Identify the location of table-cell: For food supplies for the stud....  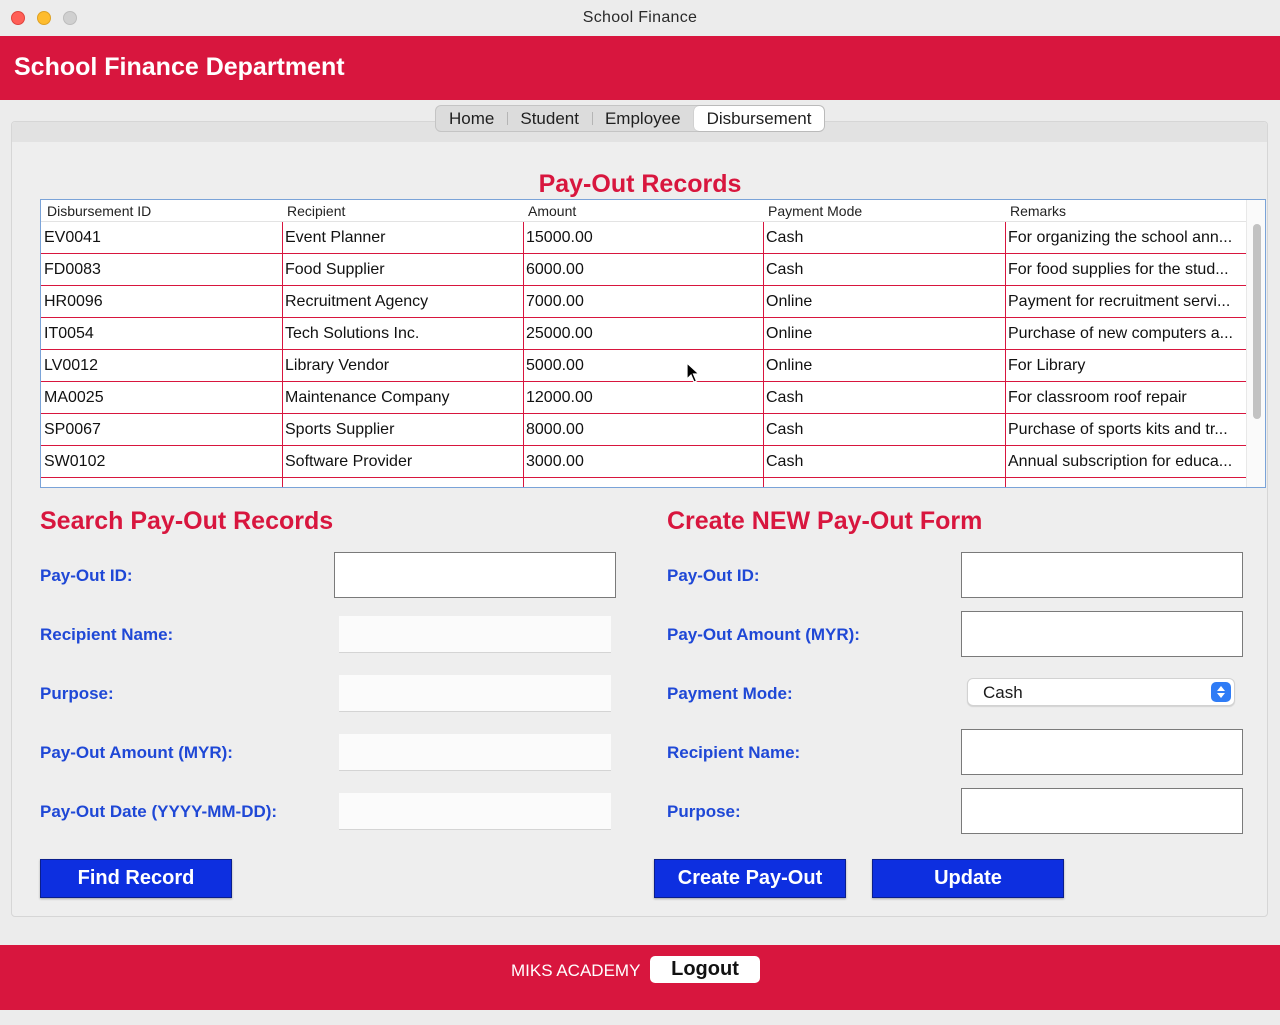
(1118, 269).